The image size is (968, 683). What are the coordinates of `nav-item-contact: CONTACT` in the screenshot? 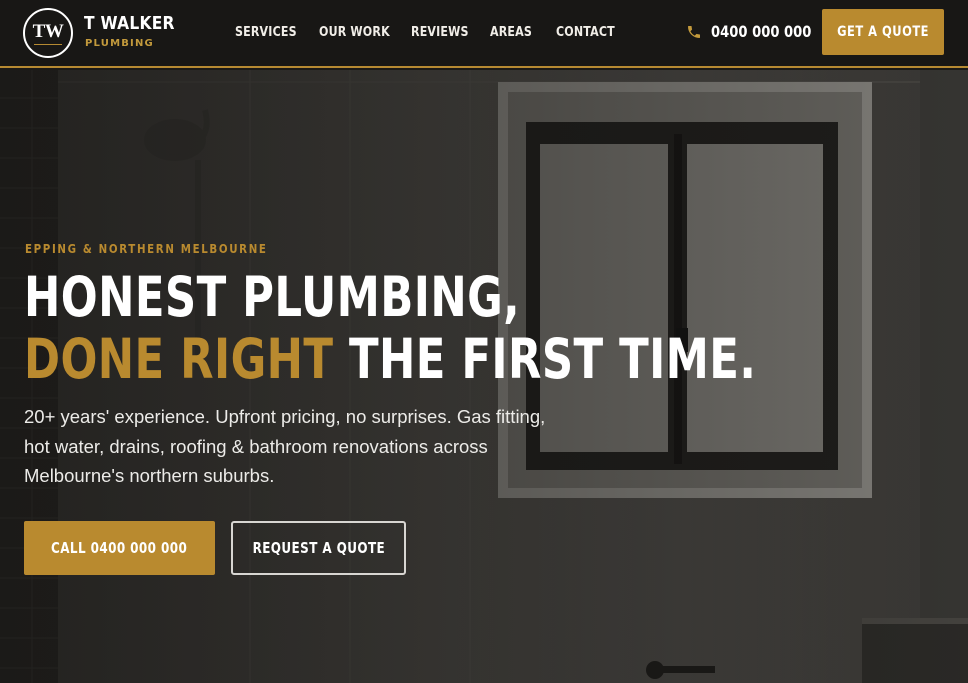 It's located at (585, 32).